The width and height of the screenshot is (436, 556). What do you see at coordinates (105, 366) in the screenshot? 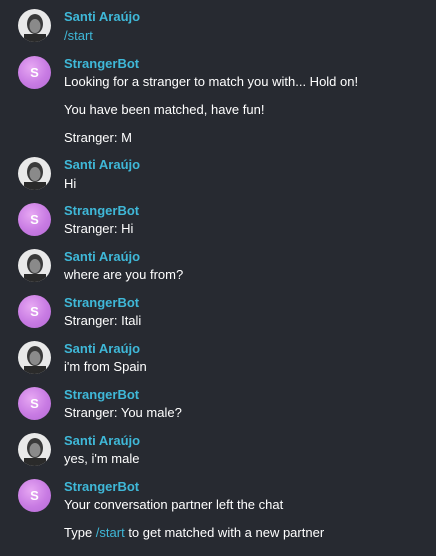
I see `message-text: i'm from Spain` at bounding box center [105, 366].